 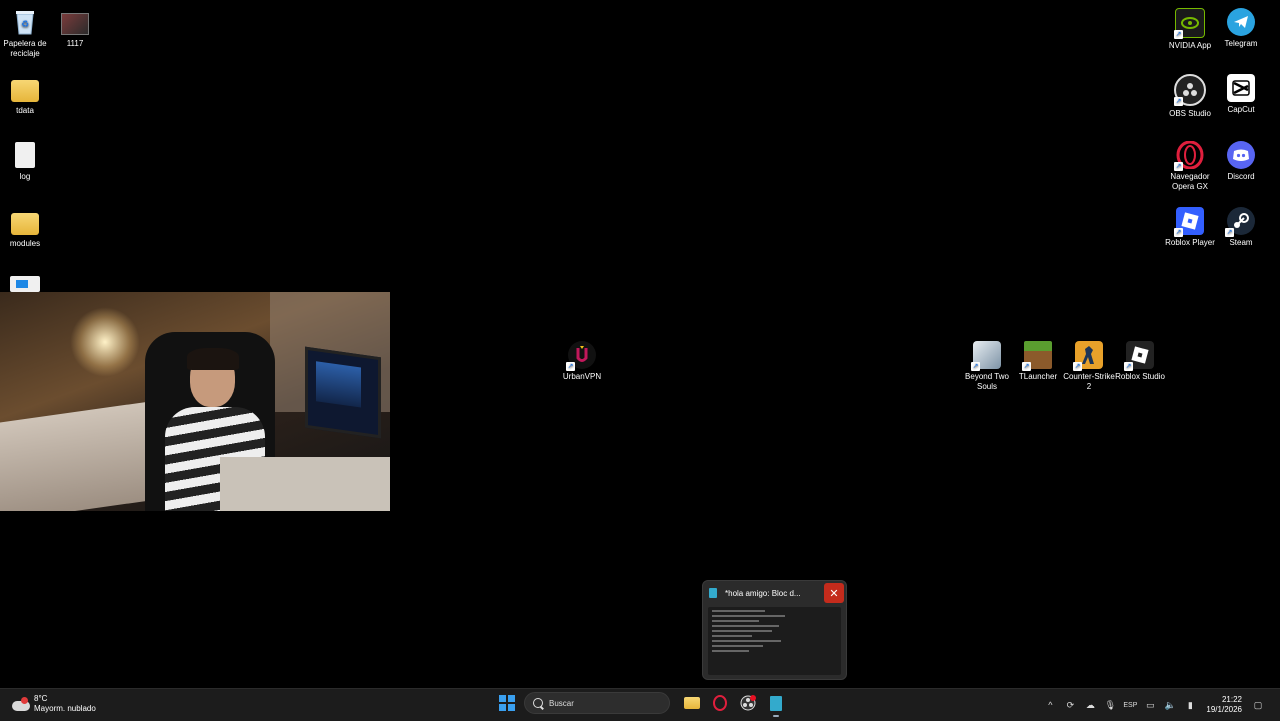 I want to click on desktop-icon-label: OBS Studio, so click(x=1190, y=113).